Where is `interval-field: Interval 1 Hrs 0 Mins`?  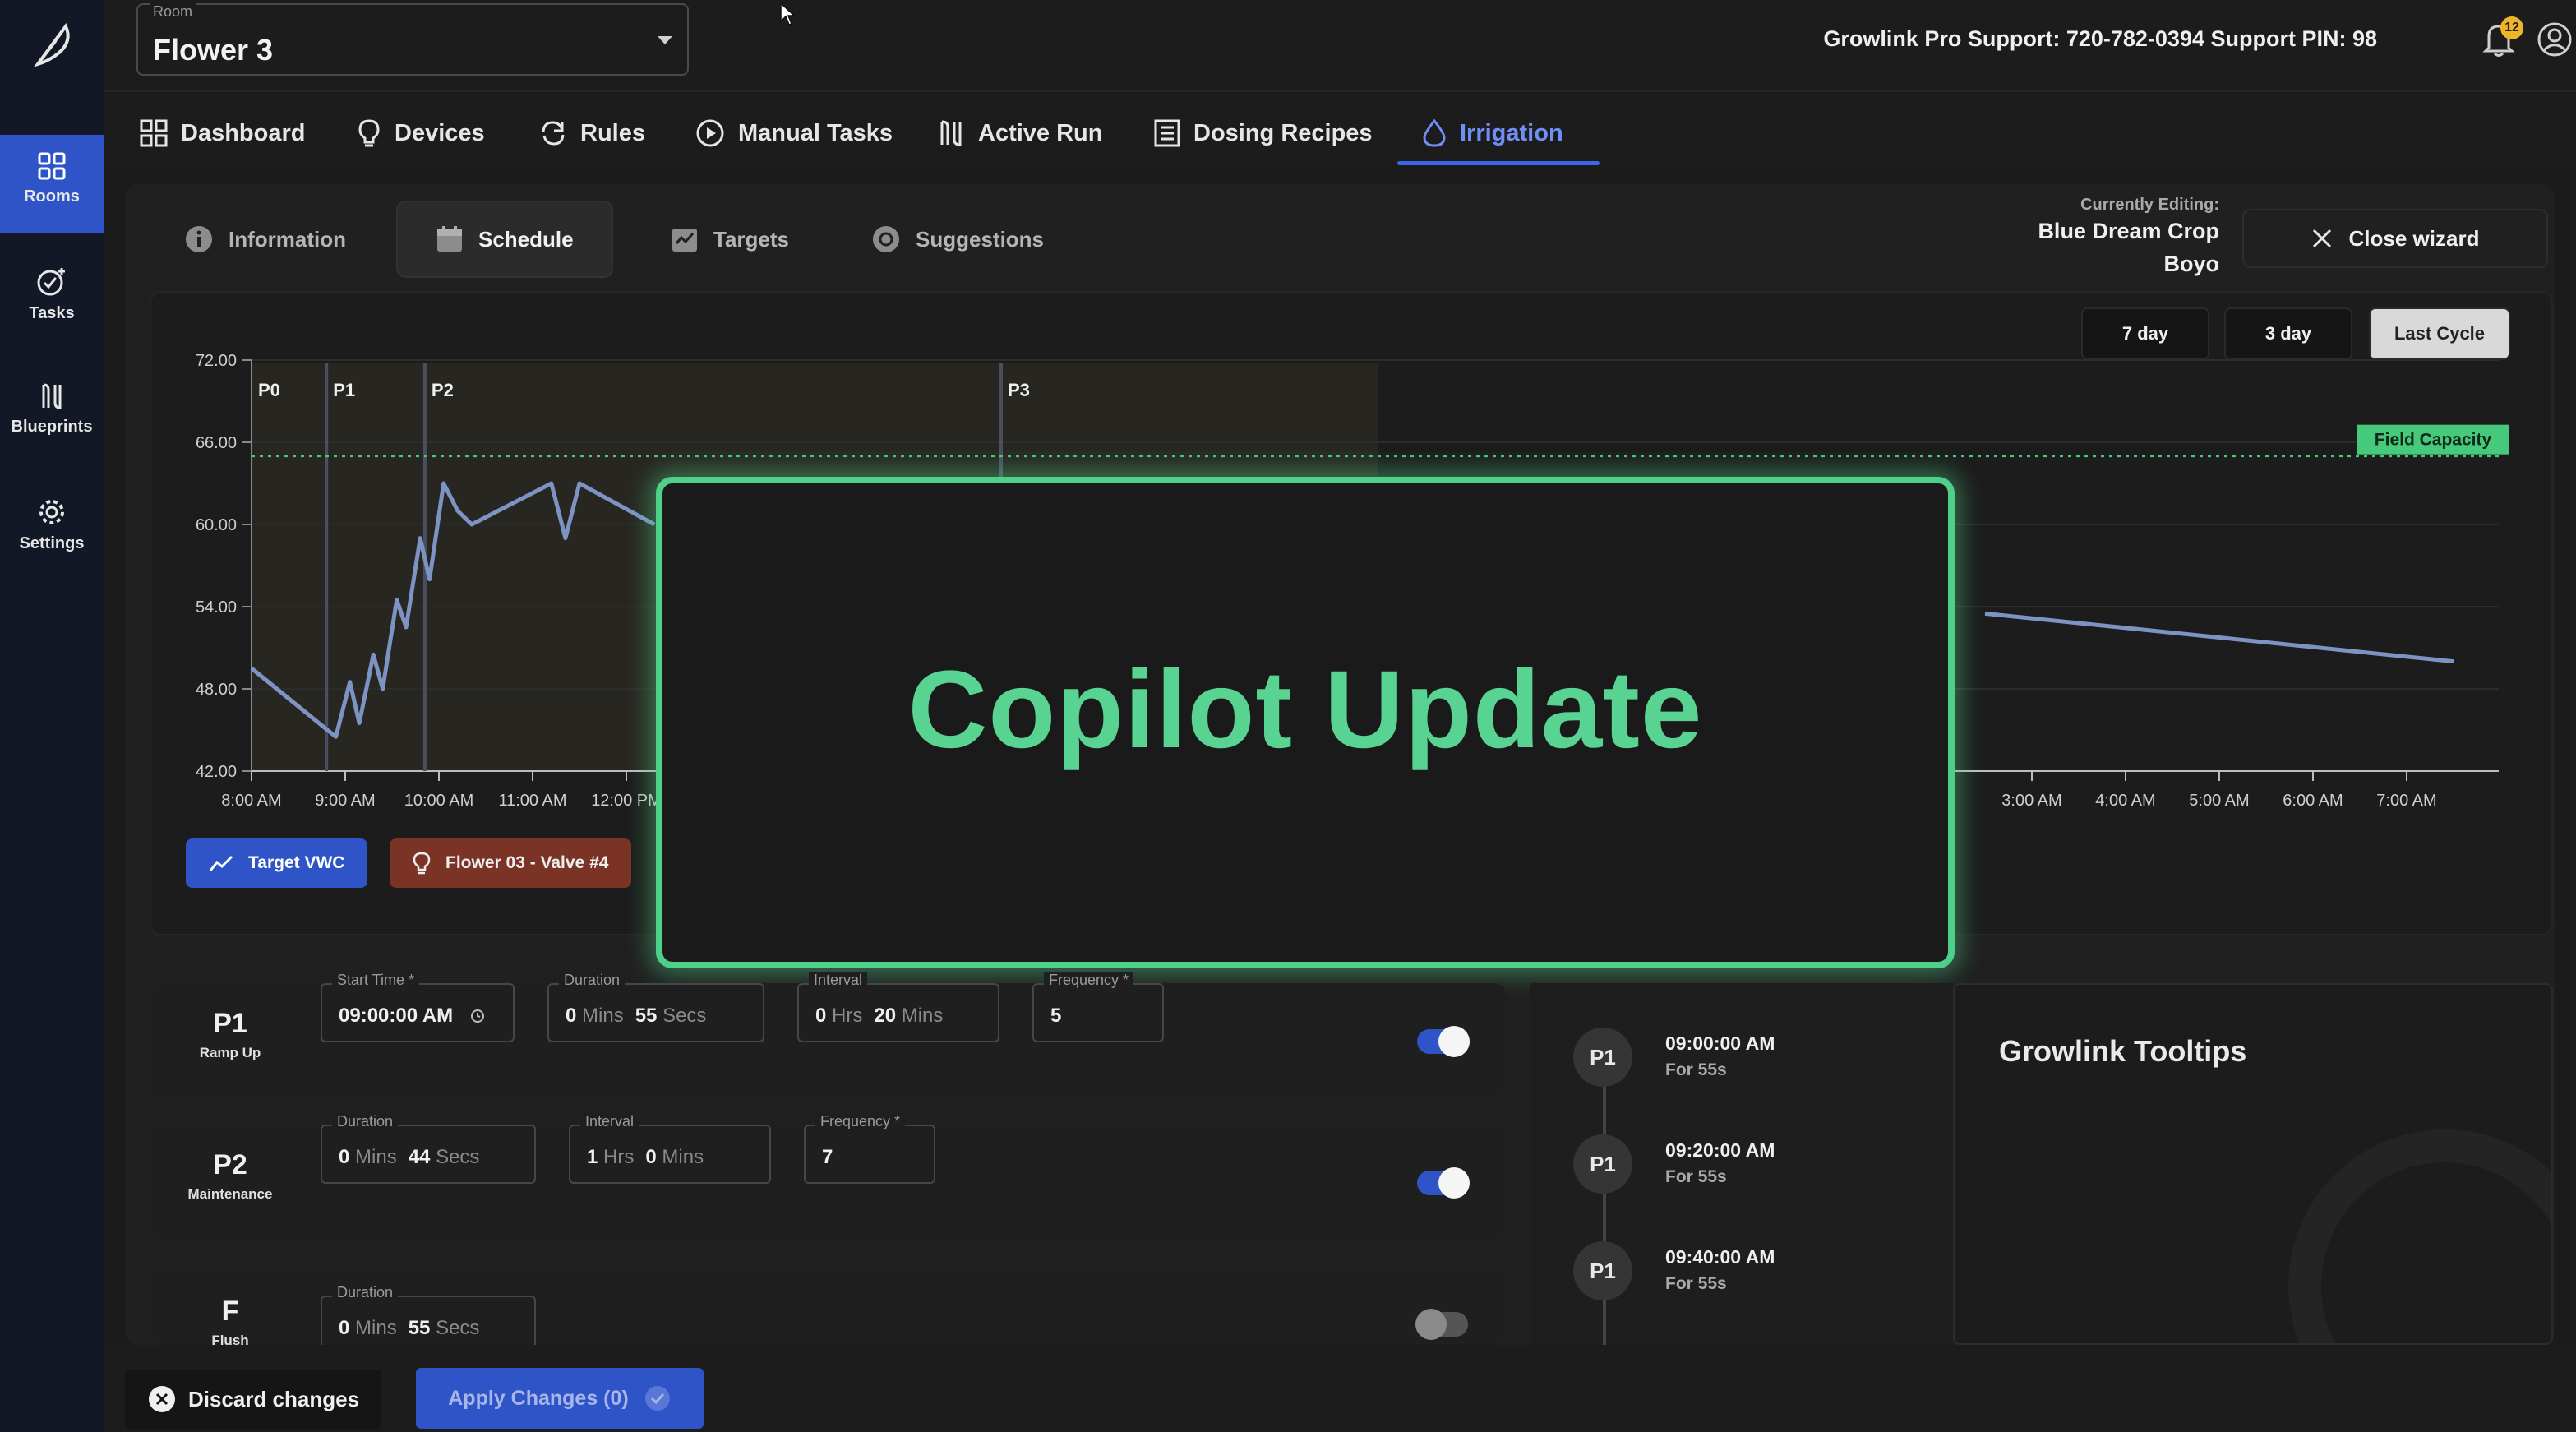
interval-field: Interval 1 Hrs 0 Mins is located at coordinates (670, 1148).